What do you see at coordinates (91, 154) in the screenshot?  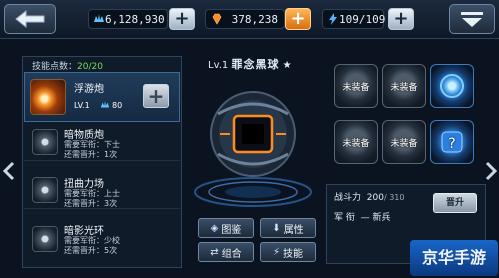 I see `skill-requirement: 还需晋升：1次` at bounding box center [91, 154].